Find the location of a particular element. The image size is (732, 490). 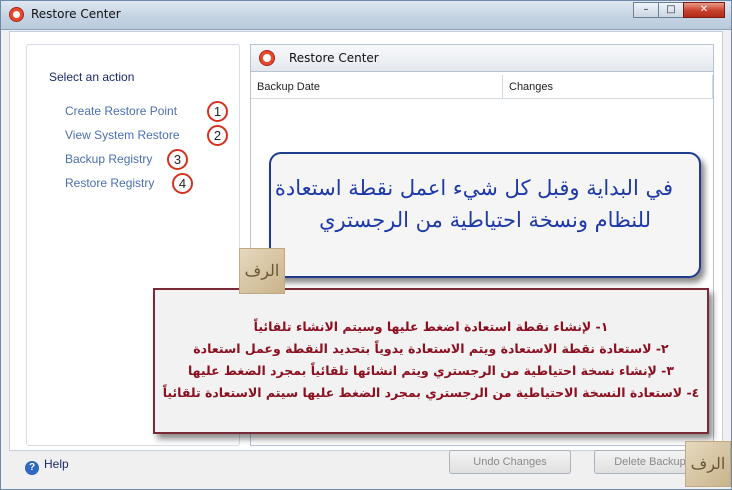

action-backup-registry: Backup Registry is located at coordinates (108, 159).